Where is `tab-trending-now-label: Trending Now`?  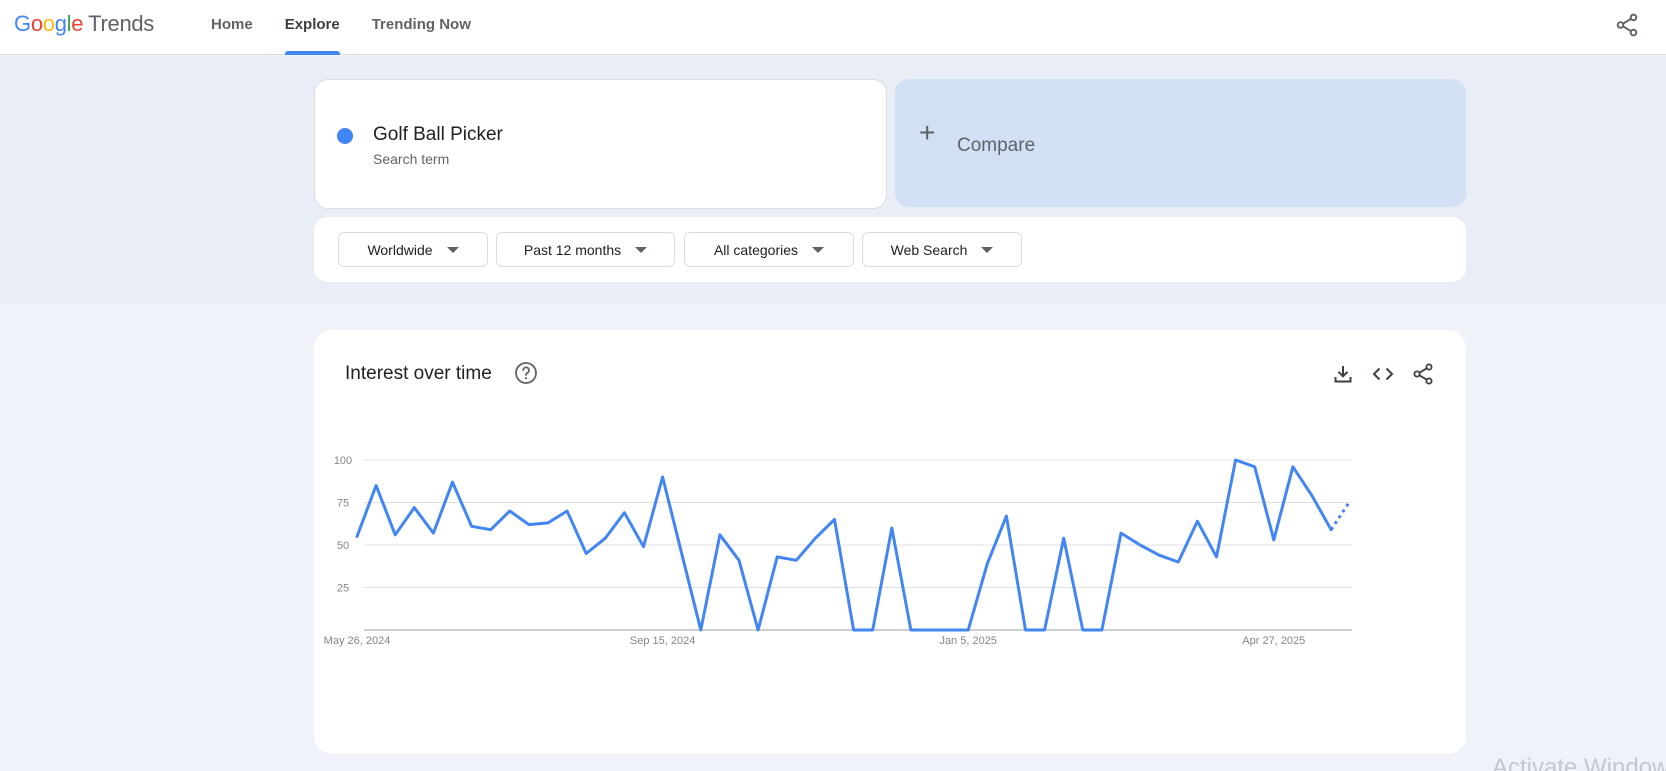
tab-trending-now-label: Trending Now is located at coordinates (421, 24).